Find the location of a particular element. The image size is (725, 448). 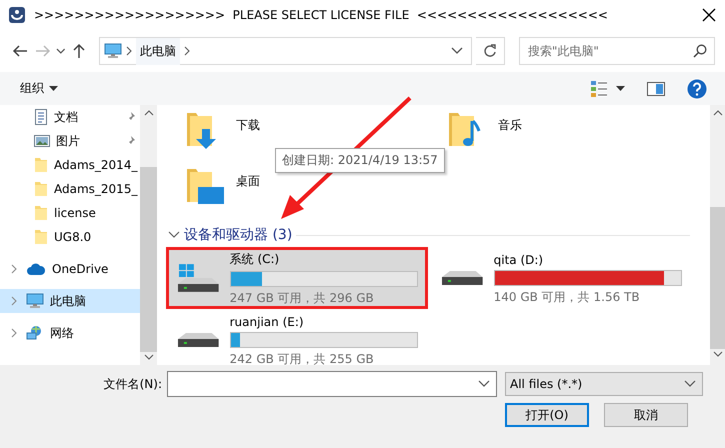

cancel-button: 取消 is located at coordinates (646, 415).